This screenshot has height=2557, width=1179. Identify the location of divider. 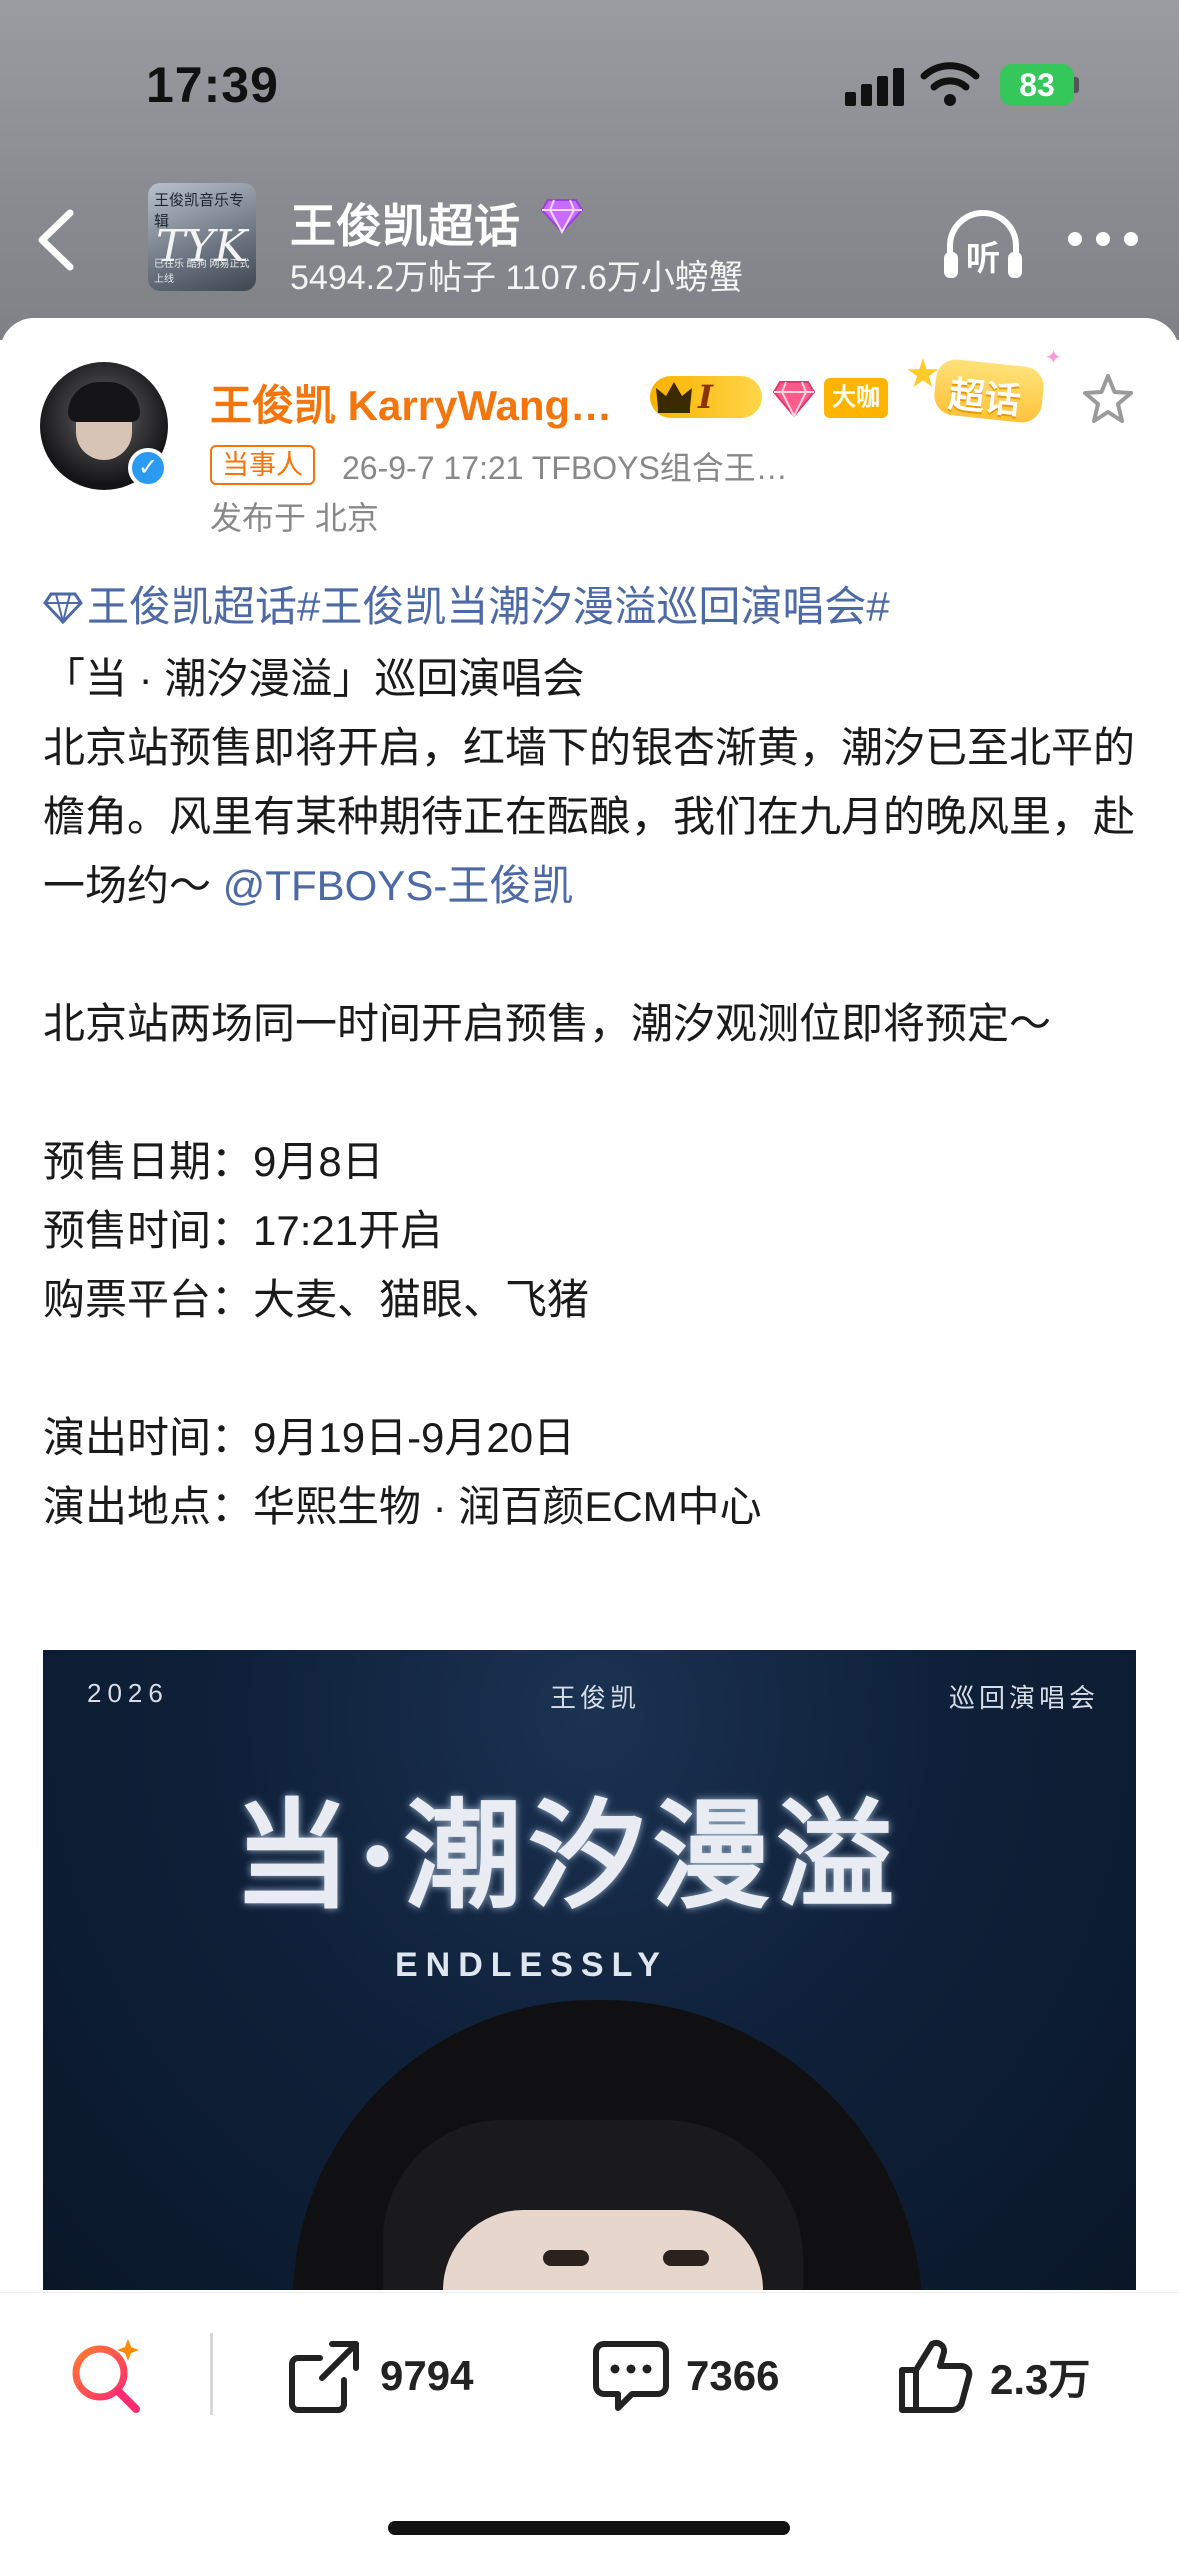
(211, 2374).